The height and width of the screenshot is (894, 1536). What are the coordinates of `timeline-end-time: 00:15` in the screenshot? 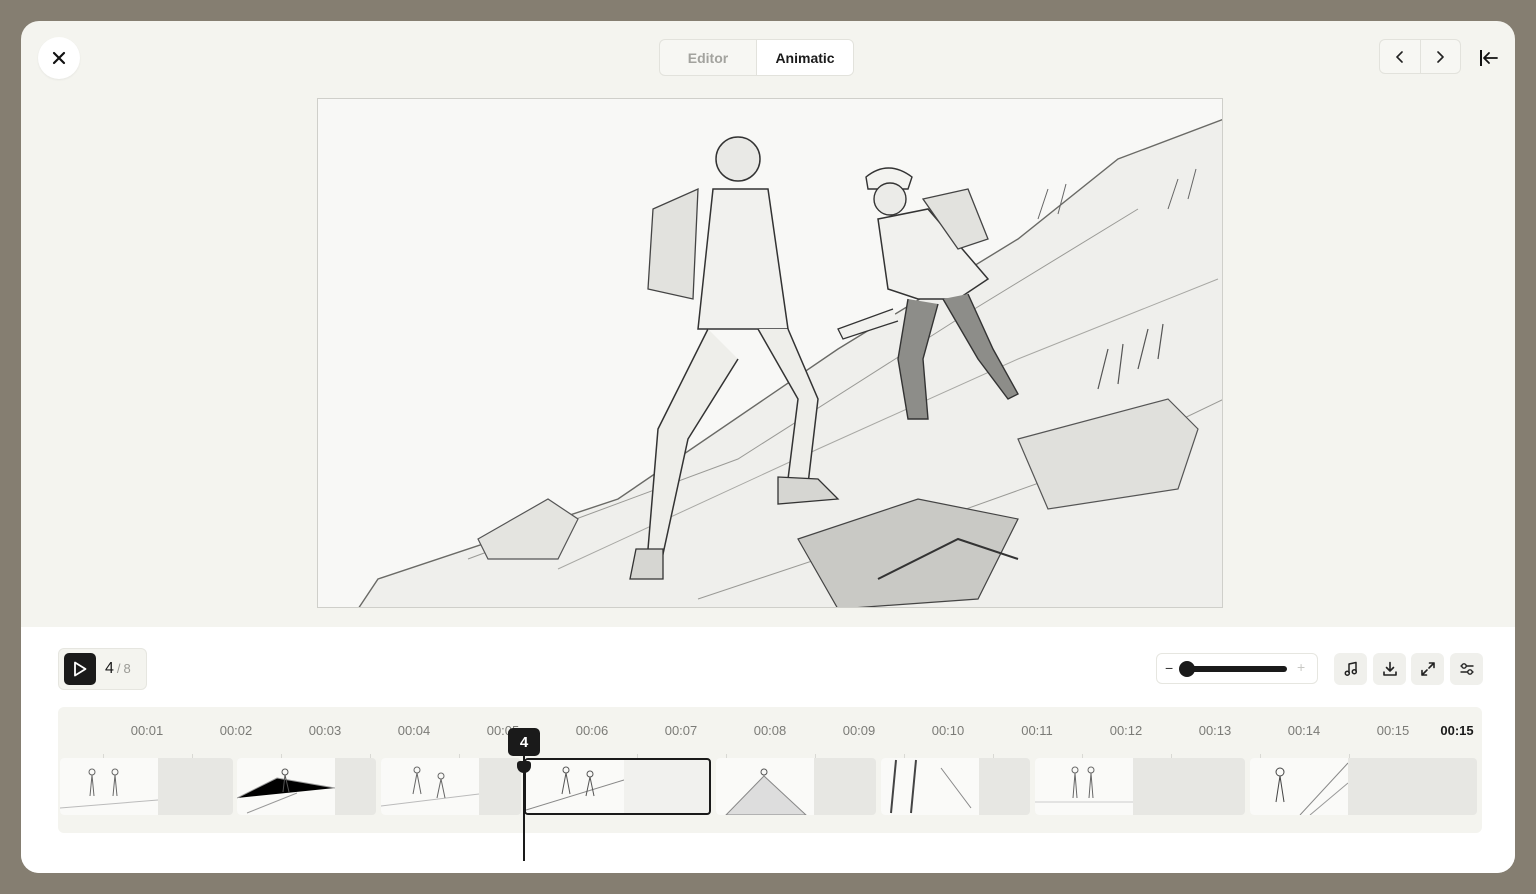 It's located at (1457, 730).